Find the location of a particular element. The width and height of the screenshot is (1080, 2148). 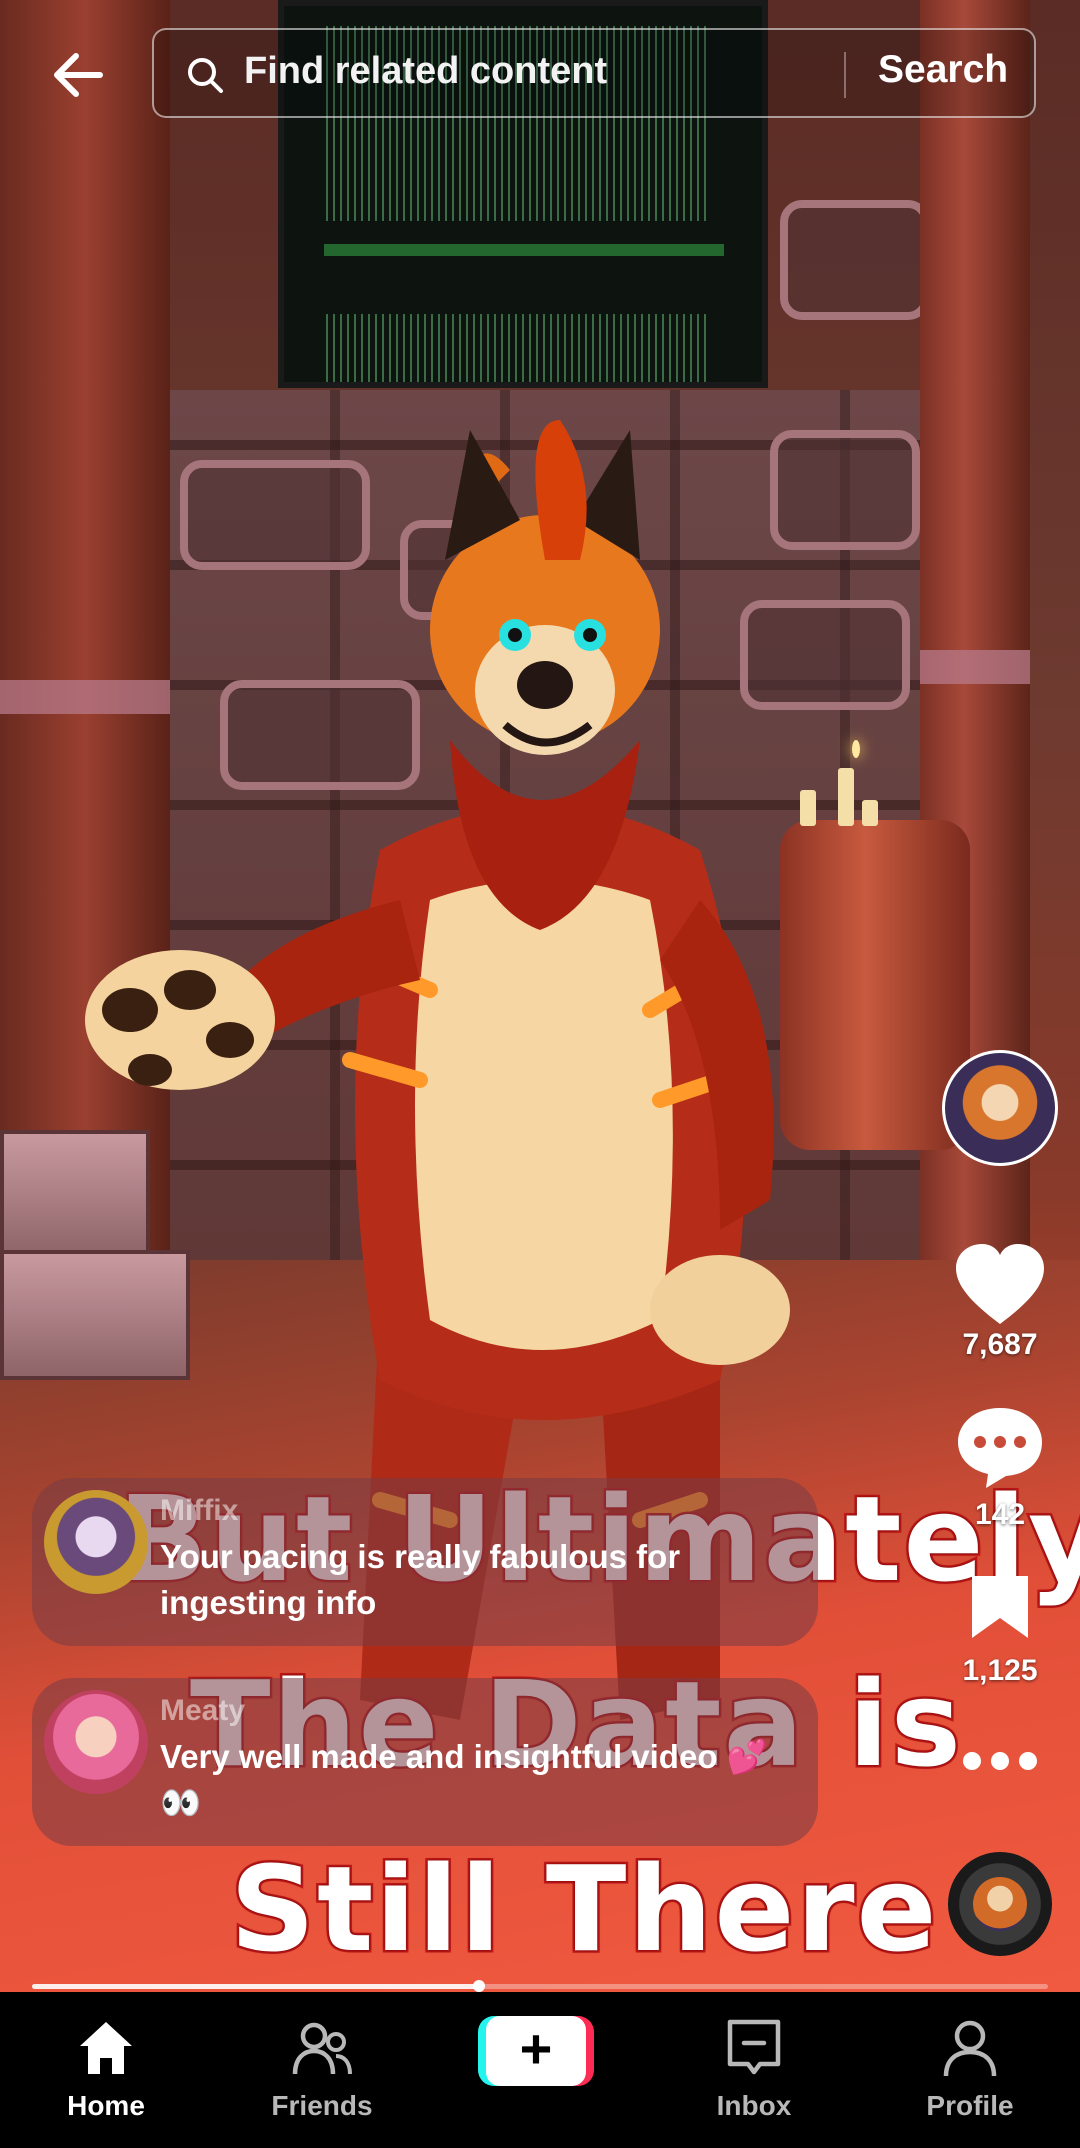

save-count: 1,125 is located at coordinates (1000, 1670).